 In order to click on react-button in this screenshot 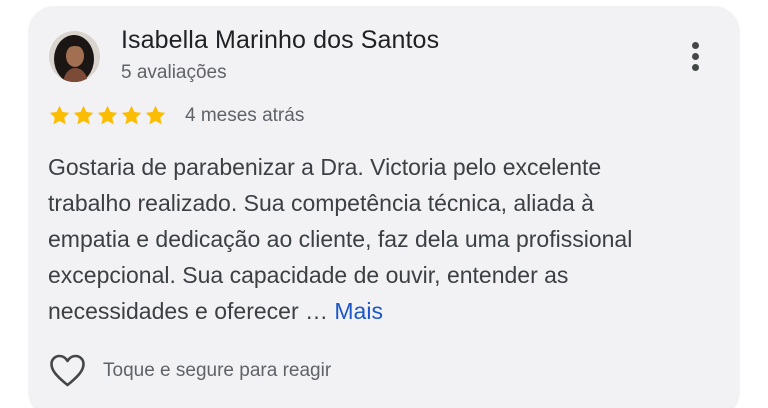, I will do `click(67, 370)`.